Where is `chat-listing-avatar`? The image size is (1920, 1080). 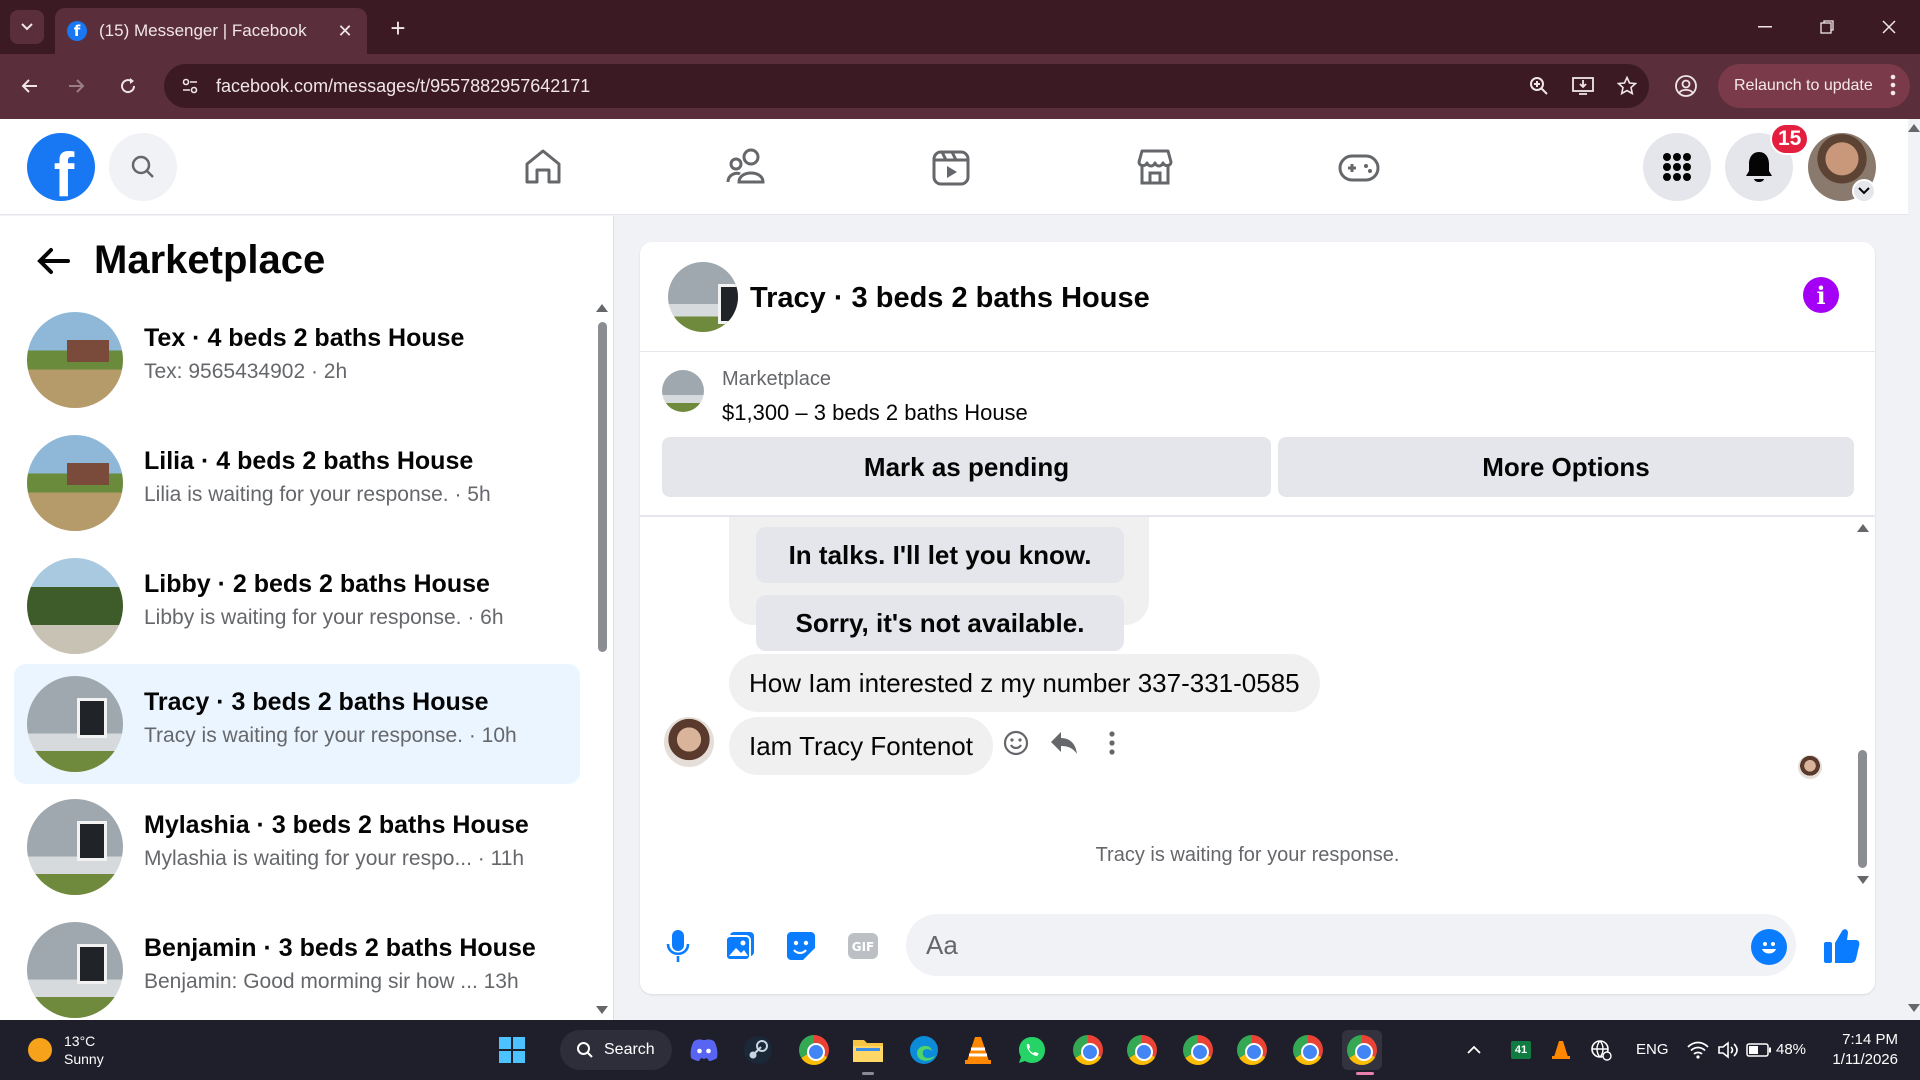
chat-listing-avatar is located at coordinates (703, 297).